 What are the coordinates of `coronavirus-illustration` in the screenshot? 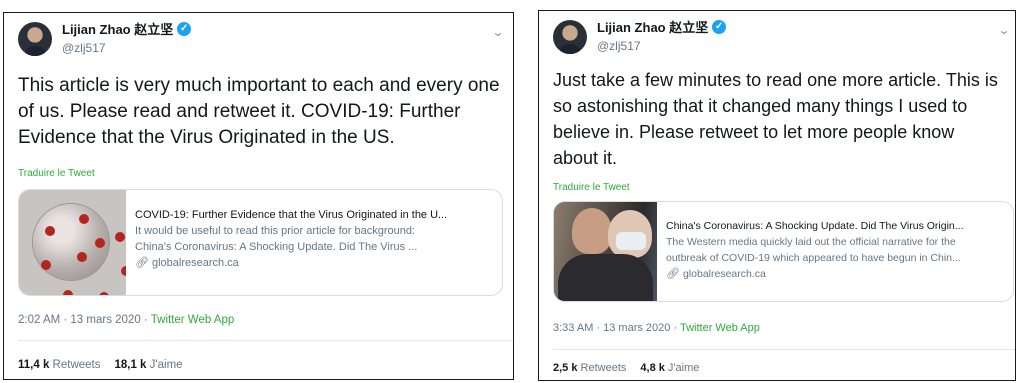 It's located at (79, 249).